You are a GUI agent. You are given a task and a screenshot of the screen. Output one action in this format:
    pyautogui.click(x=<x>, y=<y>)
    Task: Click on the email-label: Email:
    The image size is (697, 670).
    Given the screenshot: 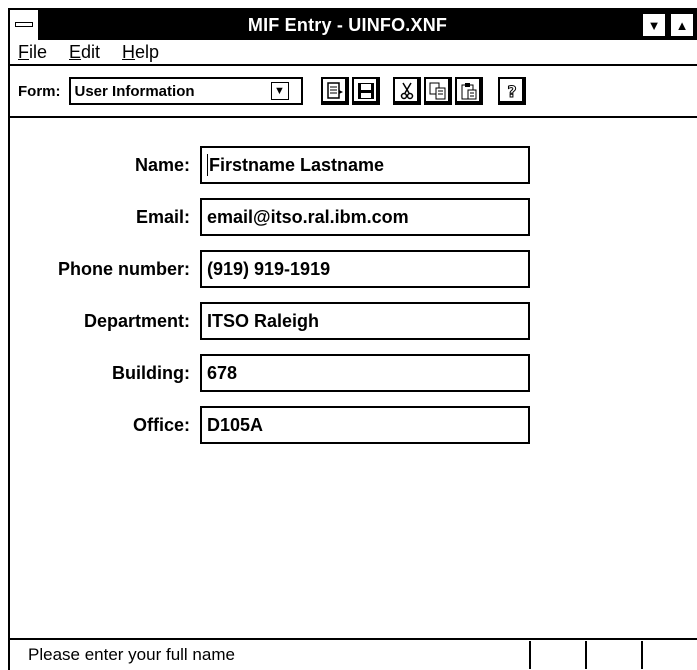 What is the action you would take?
    pyautogui.click(x=162, y=216)
    